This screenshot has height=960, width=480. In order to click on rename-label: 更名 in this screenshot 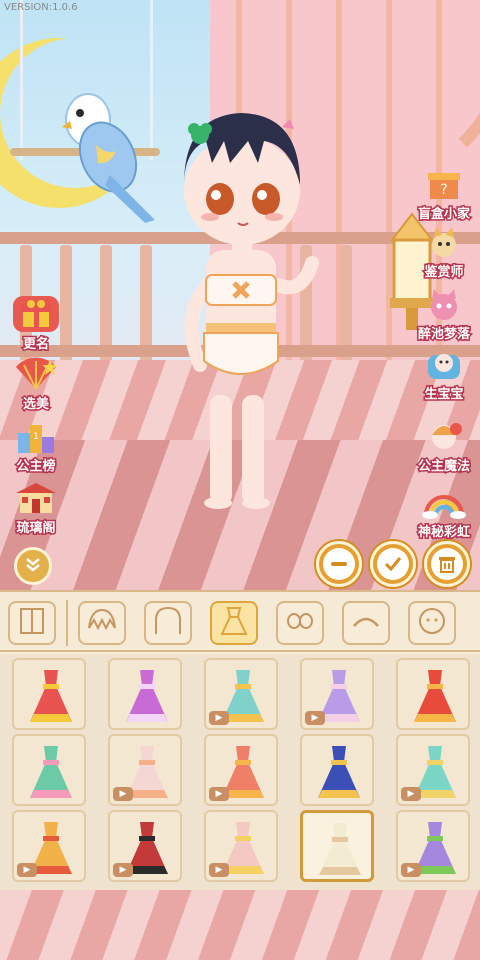, I will do `click(35, 345)`.